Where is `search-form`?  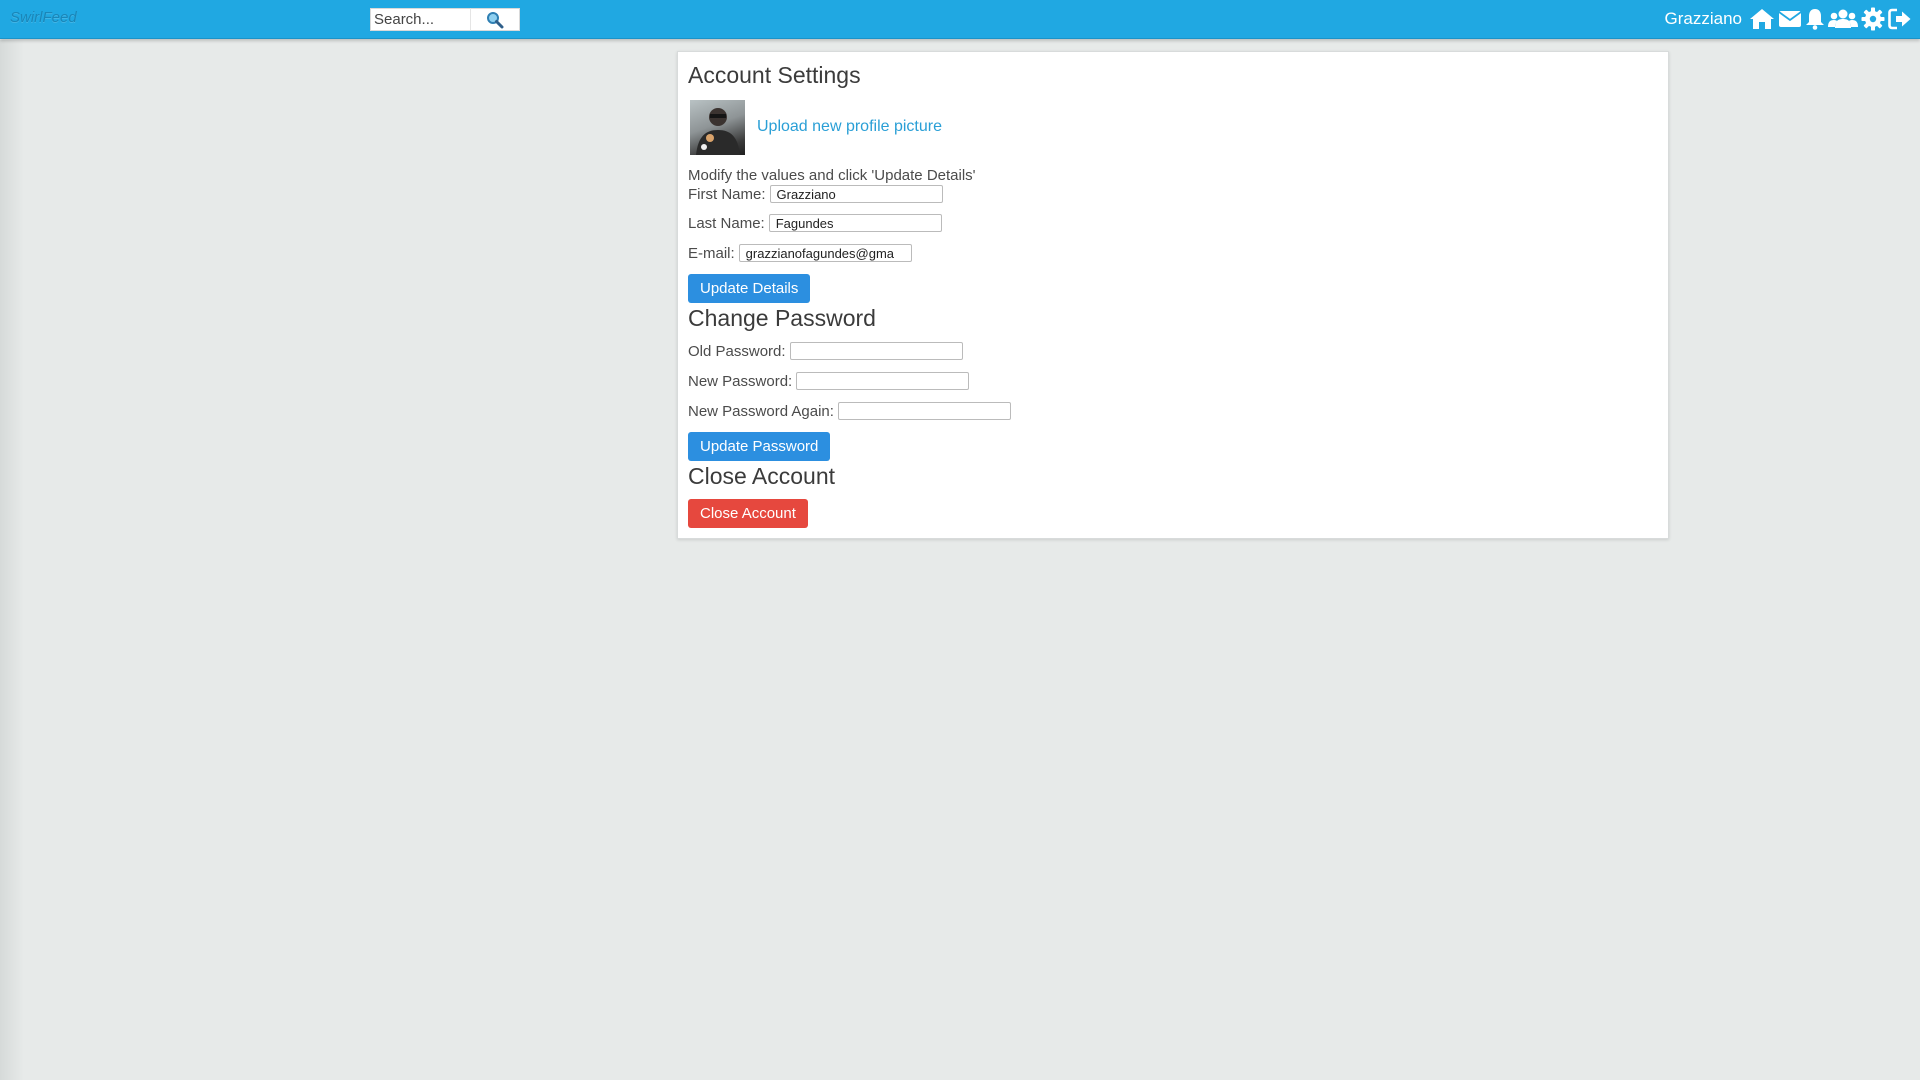 search-form is located at coordinates (445, 19).